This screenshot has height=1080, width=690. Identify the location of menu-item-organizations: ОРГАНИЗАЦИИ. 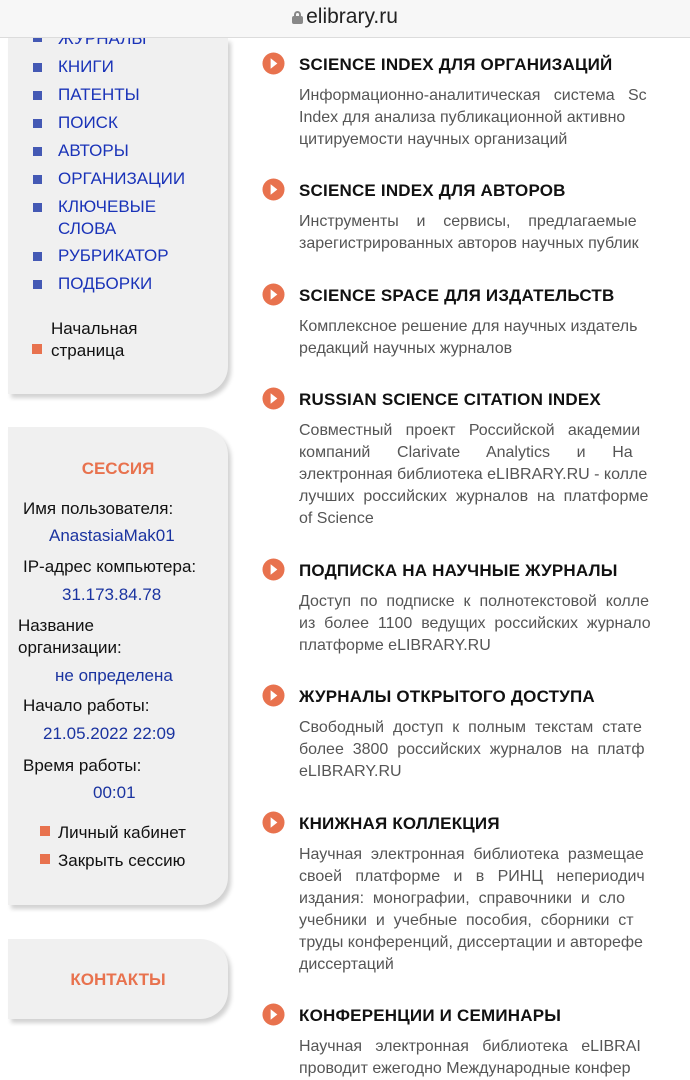
(121, 179).